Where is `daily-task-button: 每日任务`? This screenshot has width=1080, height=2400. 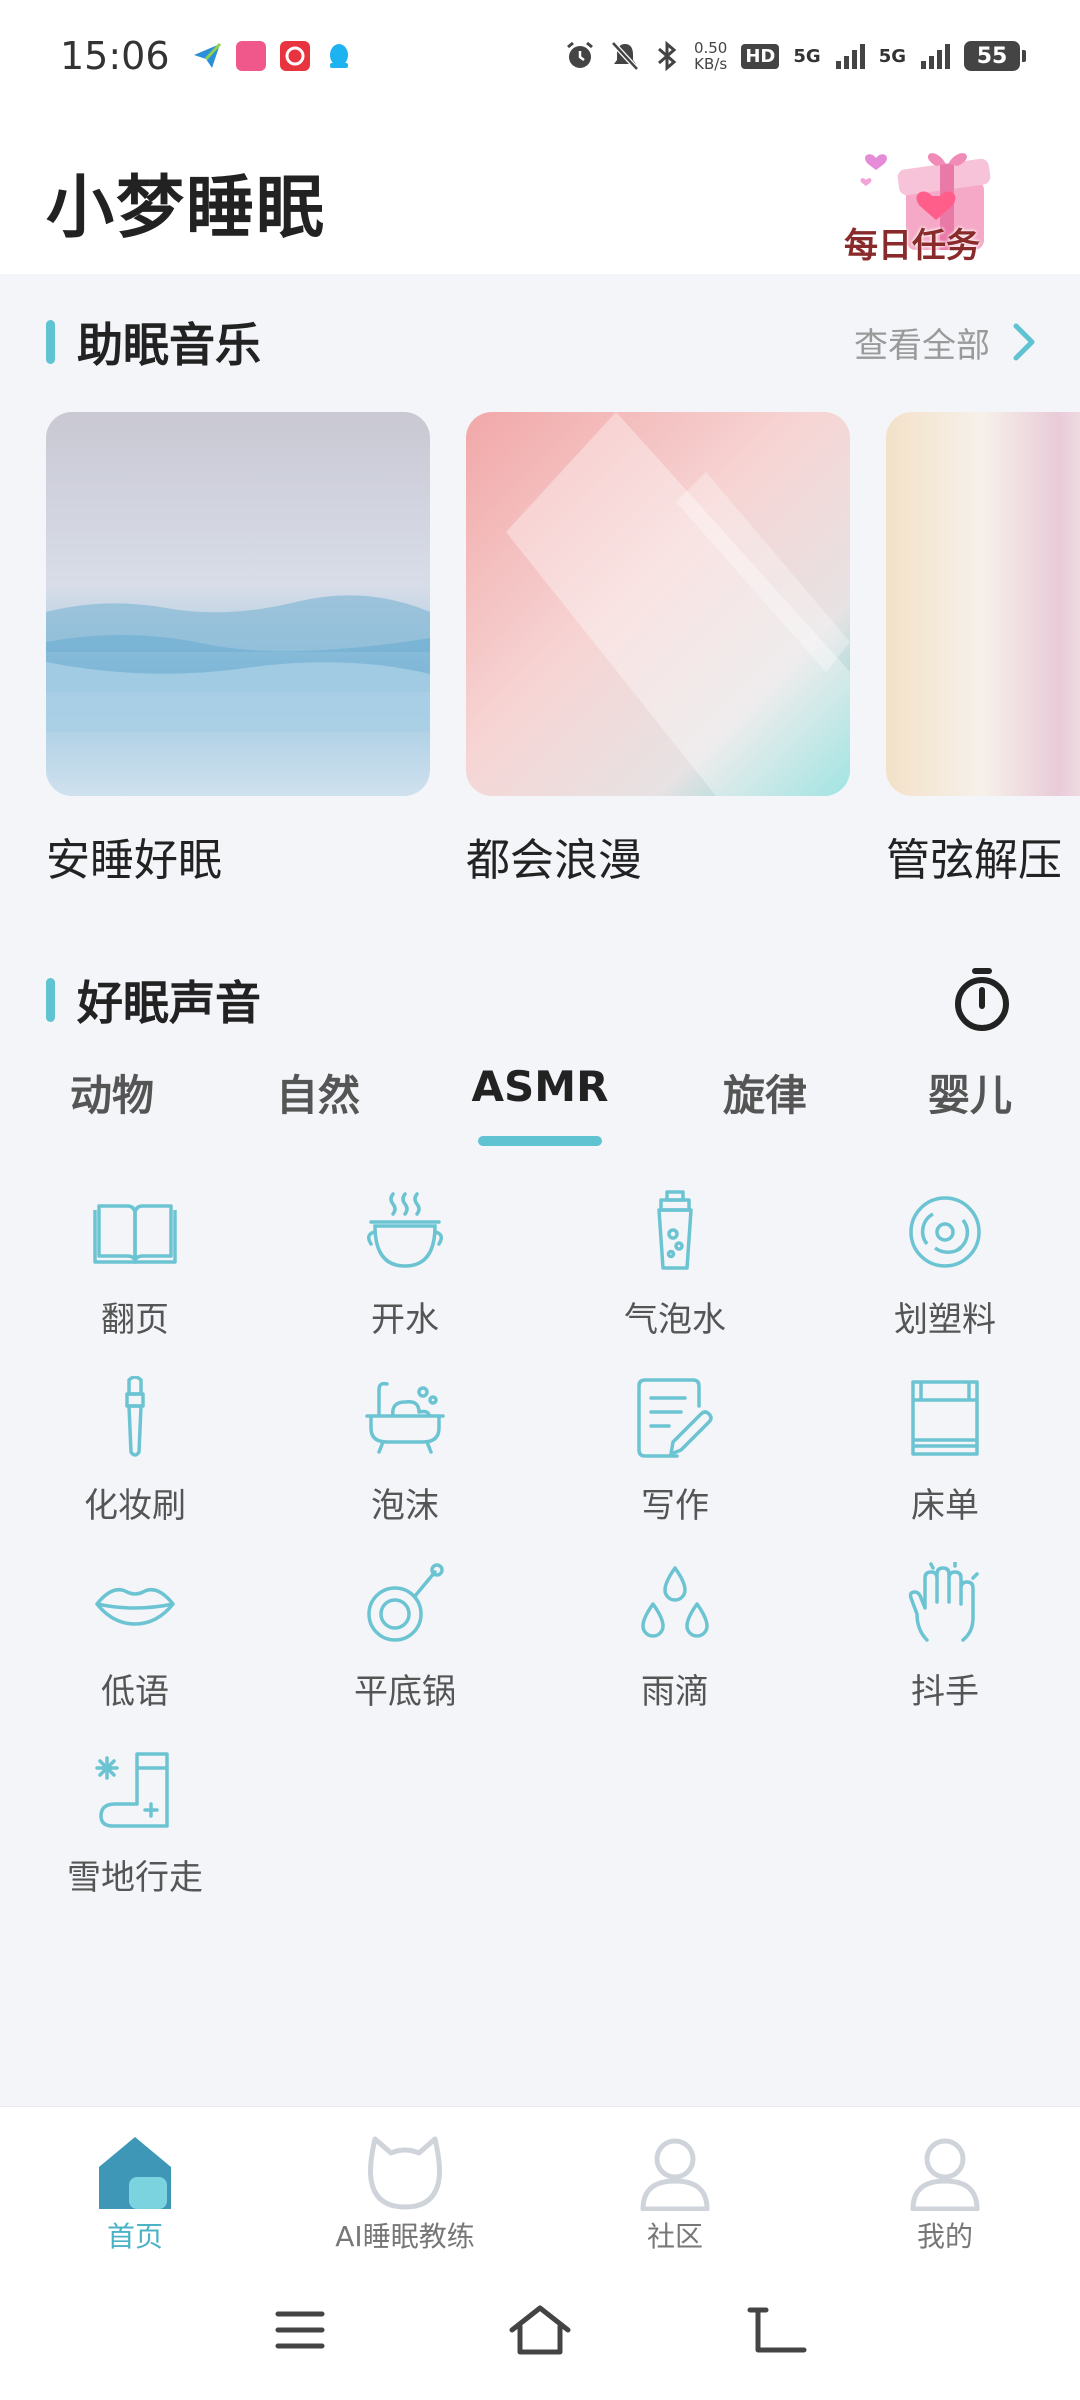 daily-task-button: 每日任务 is located at coordinates (926, 203).